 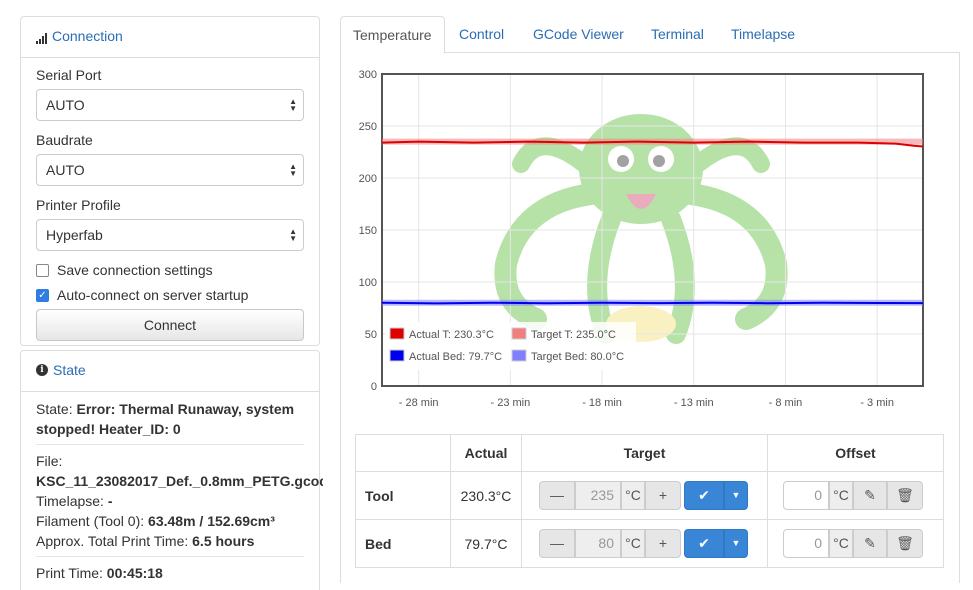 I want to click on tool-offset-input: 0, so click(x=806, y=495).